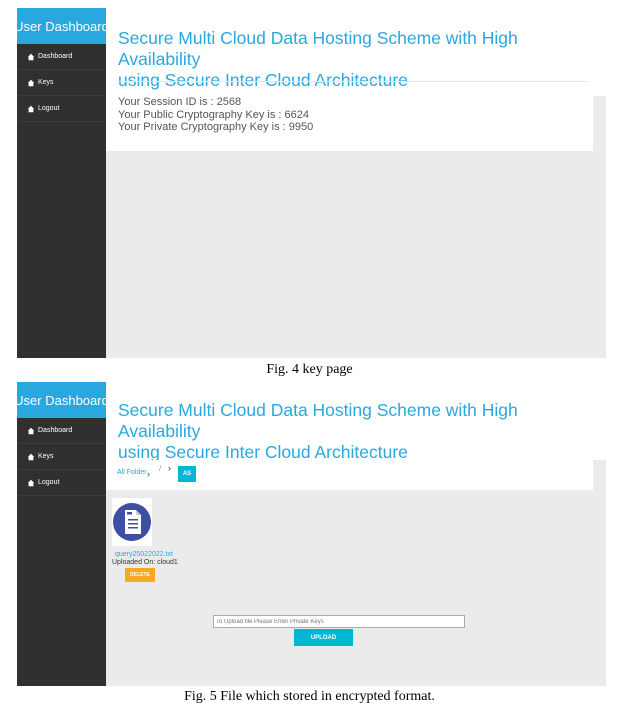 This screenshot has height=711, width=619. Describe the element at coordinates (353, 81) in the screenshot. I see `title-divider` at that location.